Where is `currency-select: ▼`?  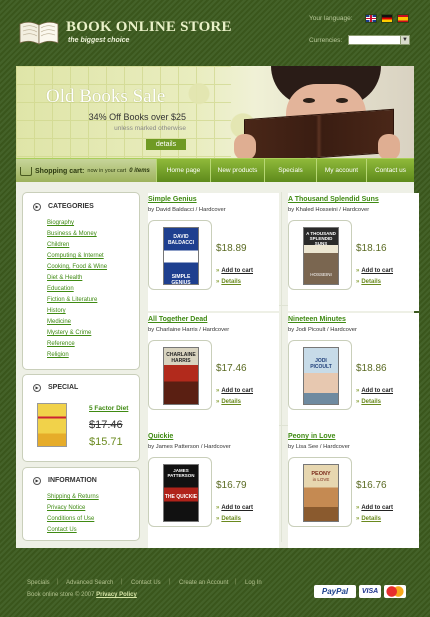 currency-select: ▼ is located at coordinates (379, 40).